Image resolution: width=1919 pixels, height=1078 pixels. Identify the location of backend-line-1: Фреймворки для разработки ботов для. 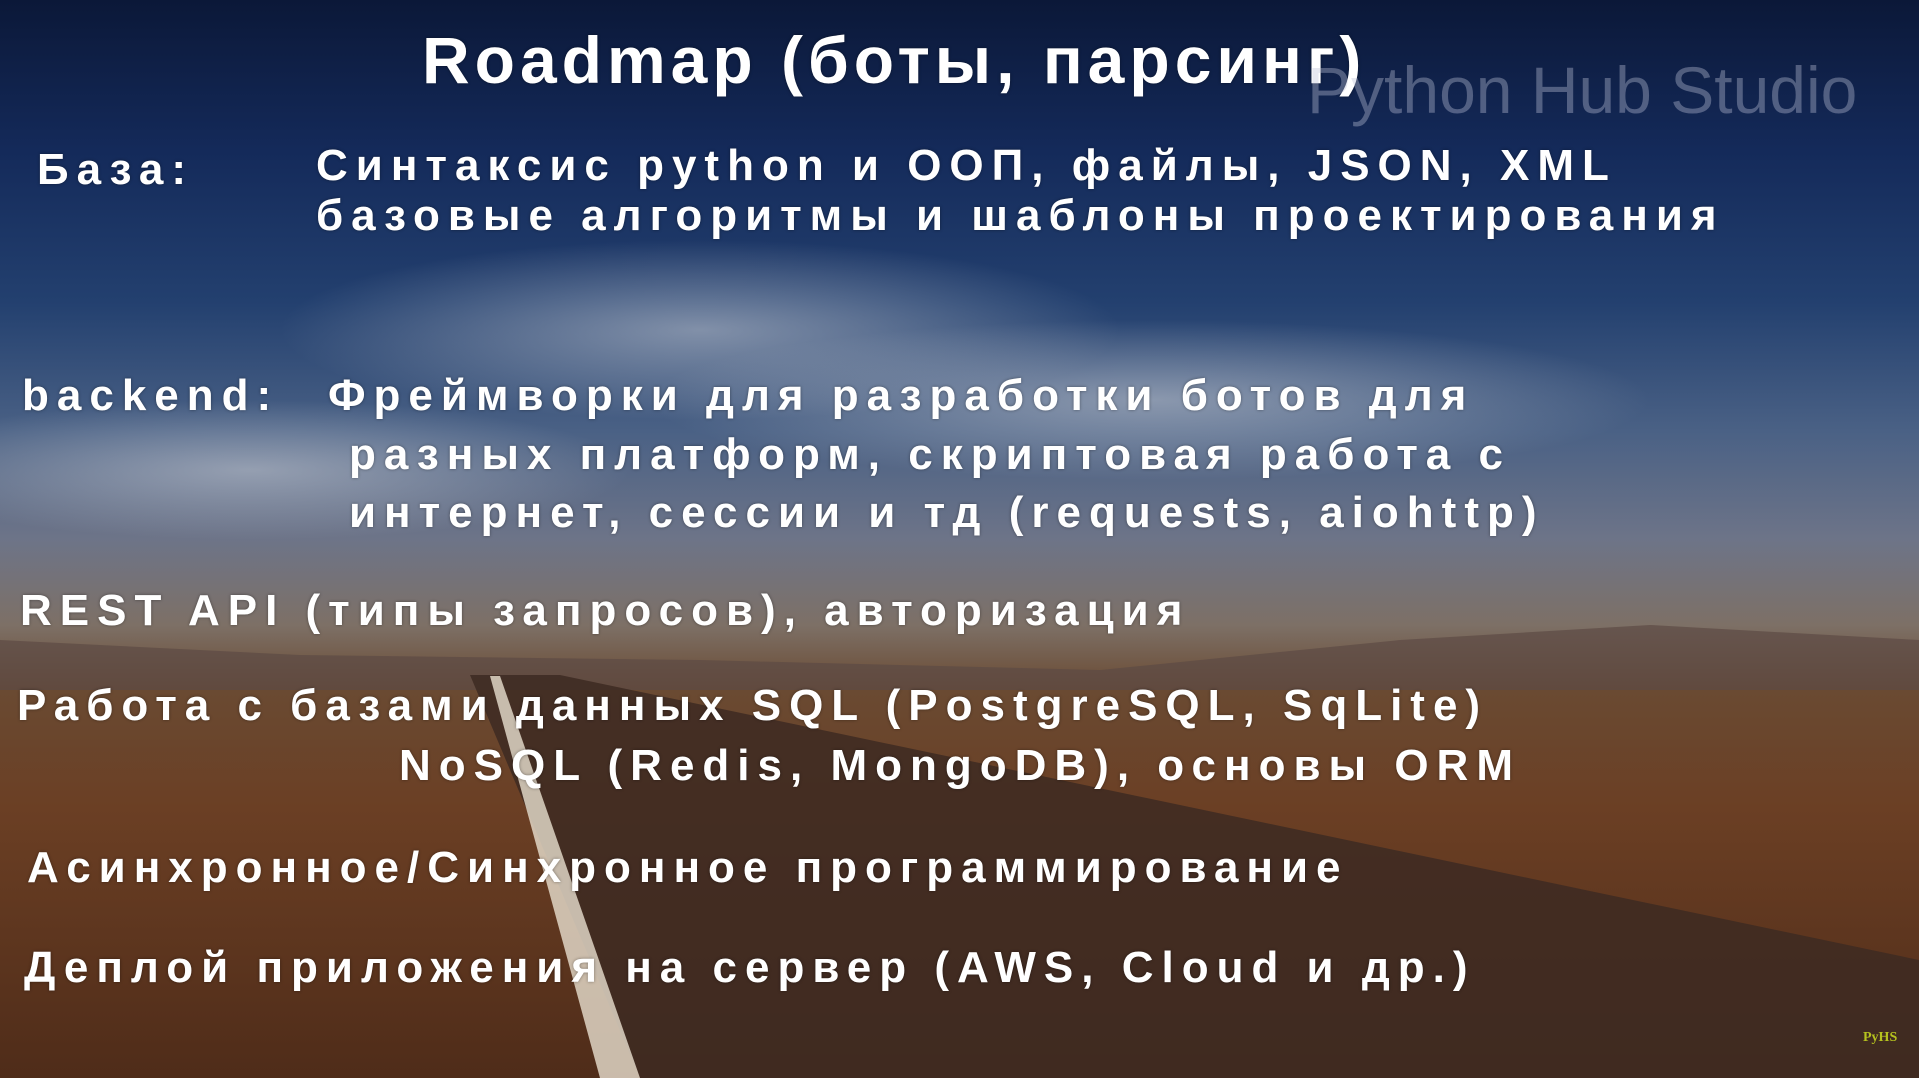
(901, 395).